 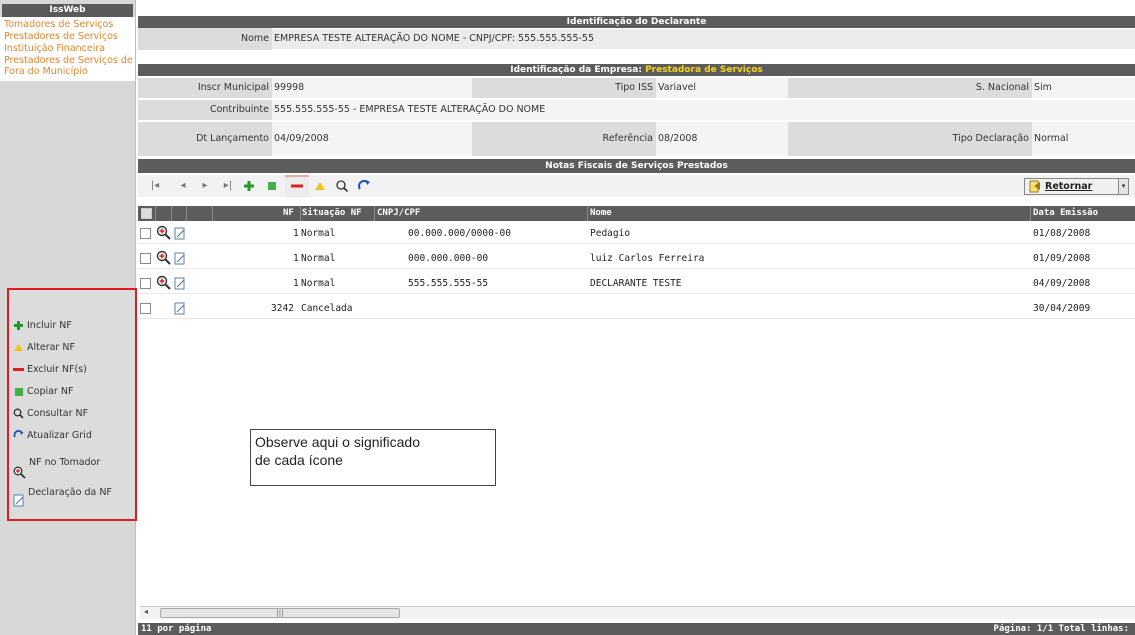 What do you see at coordinates (146, 213) in the screenshot?
I see `select-all-checkbox` at bounding box center [146, 213].